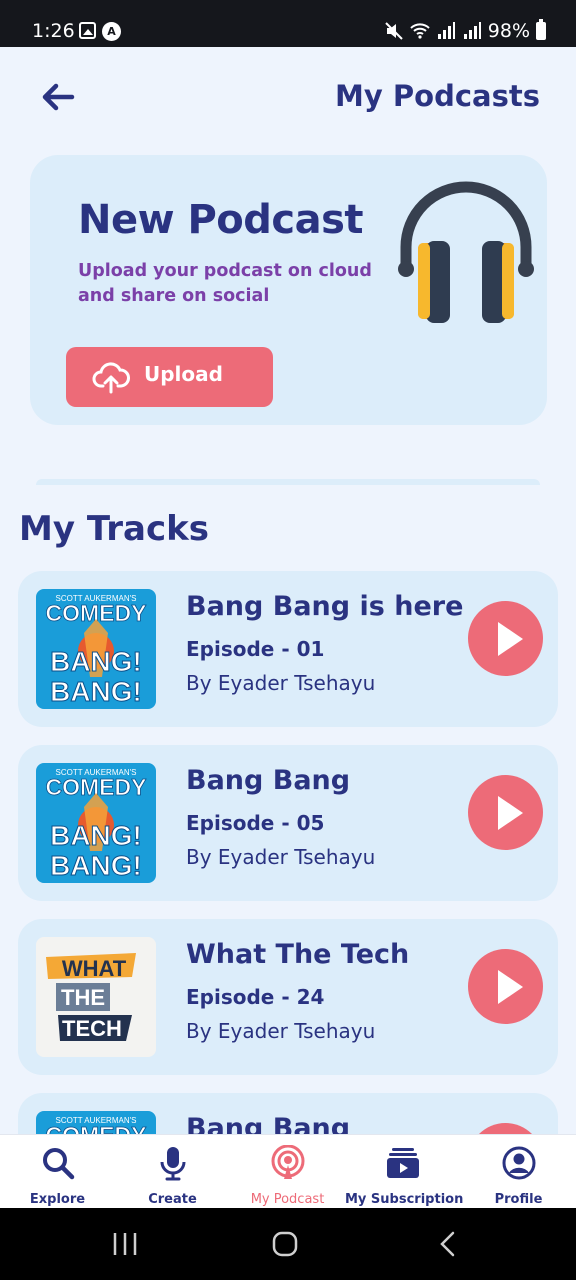 The height and width of the screenshot is (1280, 576). I want to click on back-icon, so click(448, 1244).